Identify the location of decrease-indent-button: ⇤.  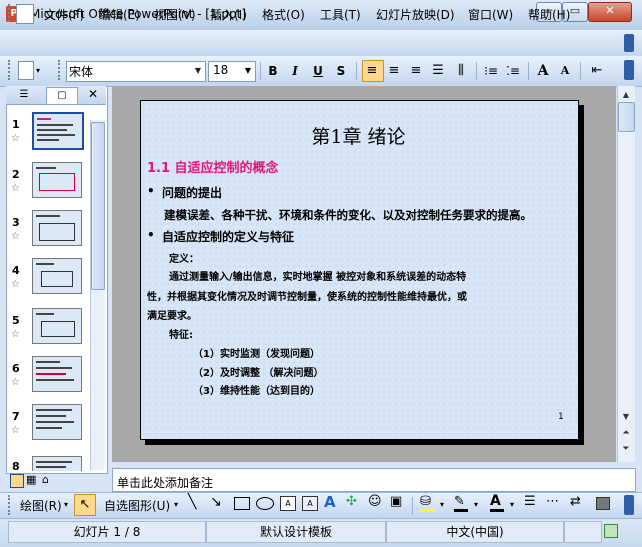
(597, 71).